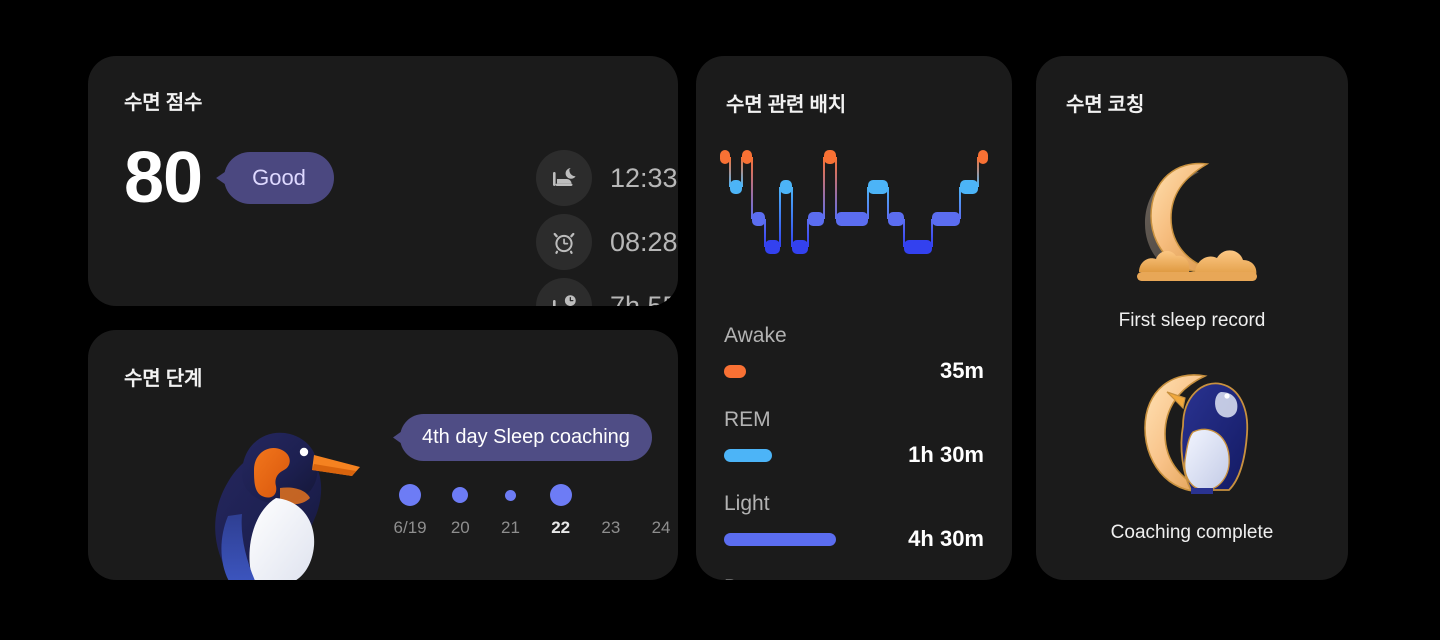  I want to click on coaching-day-20: 20, so click(460, 508).